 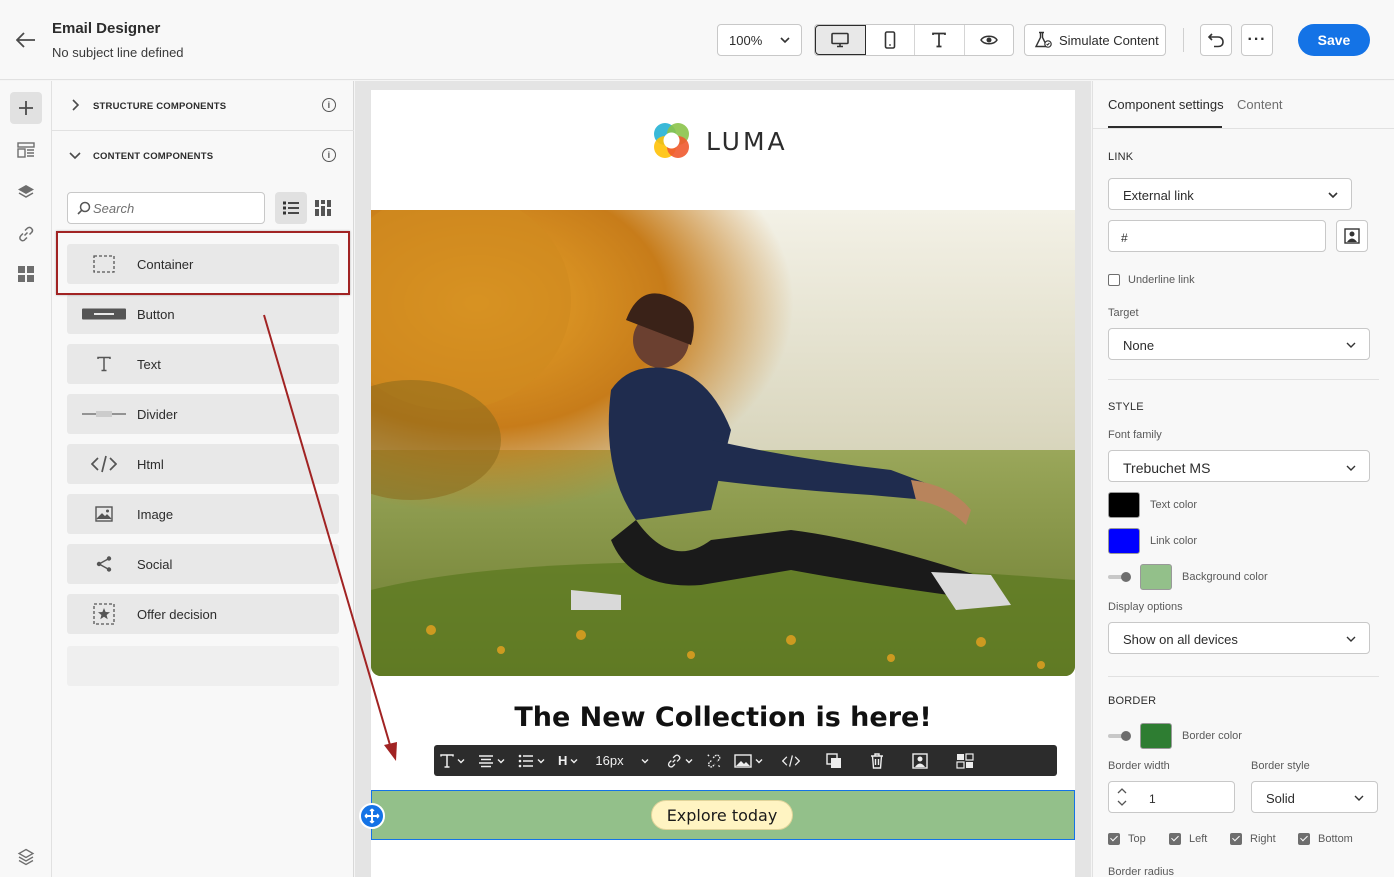 I want to click on offer-icon, so click(x=104, y=614).